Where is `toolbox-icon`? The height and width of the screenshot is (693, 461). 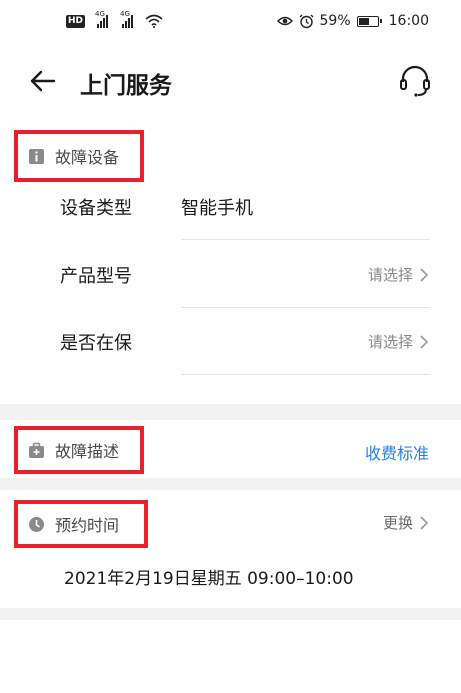
toolbox-icon is located at coordinates (36, 450).